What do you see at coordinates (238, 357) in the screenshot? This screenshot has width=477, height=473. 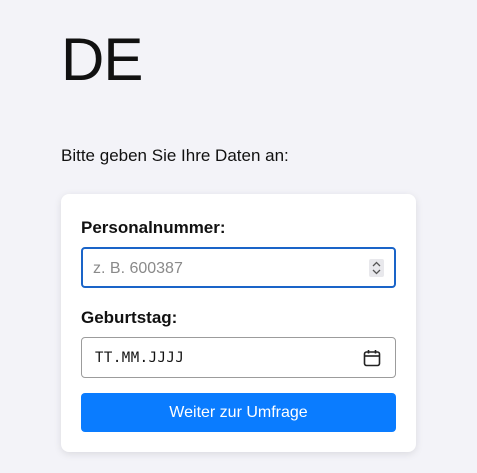 I see `geburtstag-date-input: TT.MM.JJJJ` at bounding box center [238, 357].